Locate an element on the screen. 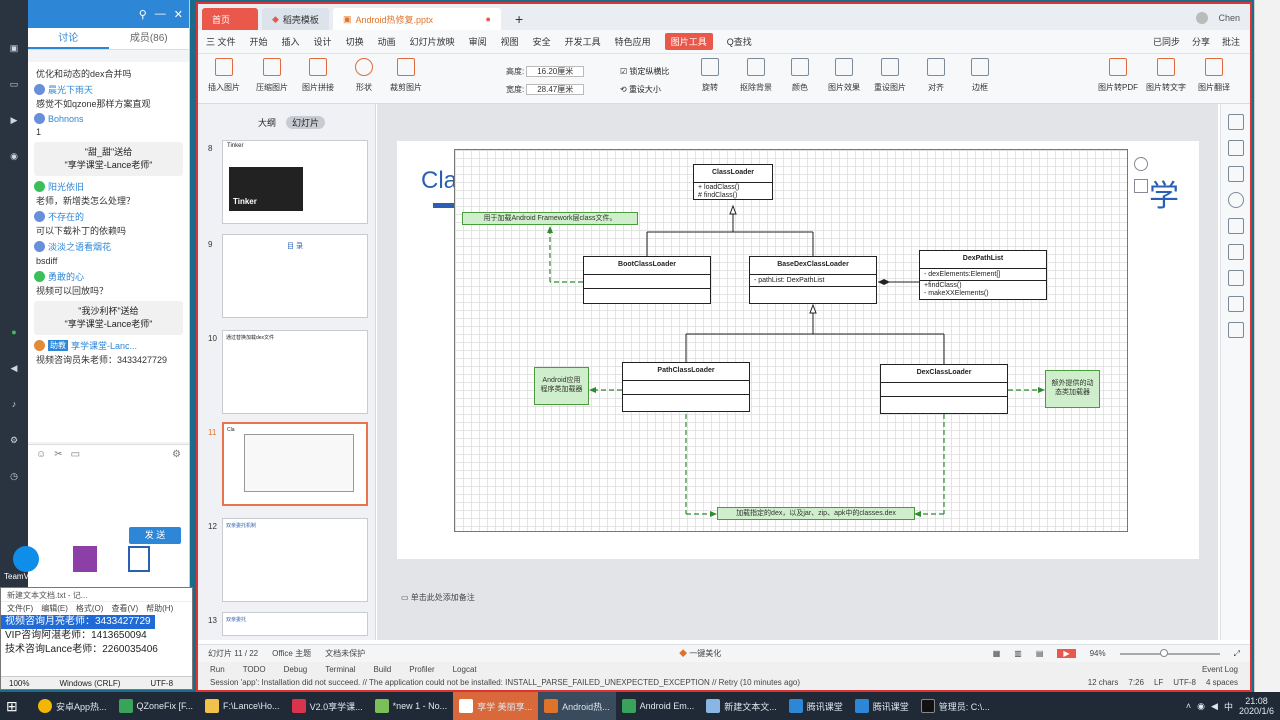 This screenshot has width=1280, height=720. desktop-icon-doc: 介绍资料 is located at coordinates (139, 566).